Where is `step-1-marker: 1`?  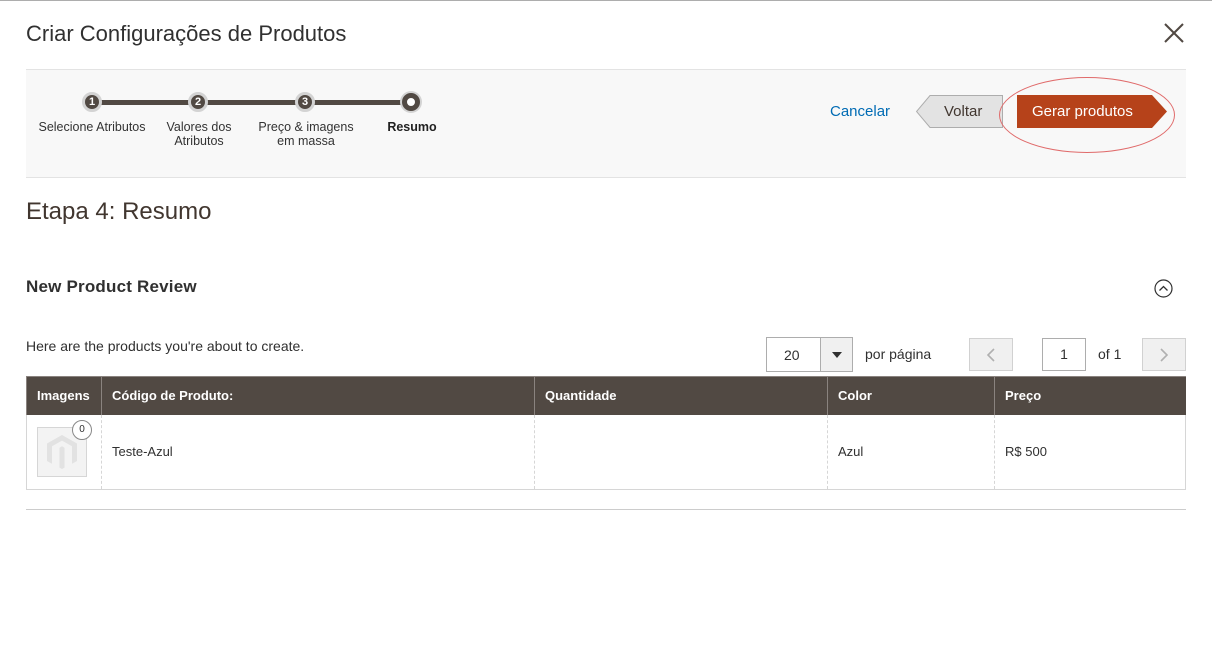 step-1-marker: 1 is located at coordinates (92, 102).